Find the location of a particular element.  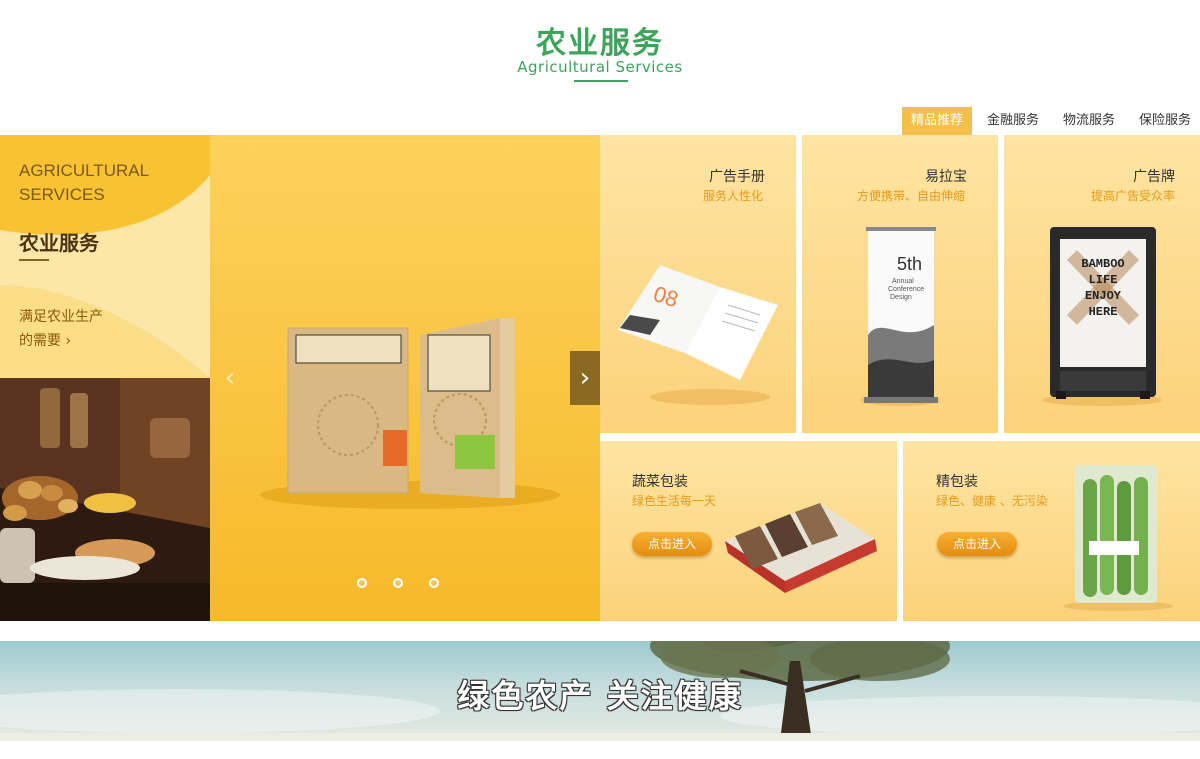

intro-need-line1: 满足农业生产 is located at coordinates (61, 317).